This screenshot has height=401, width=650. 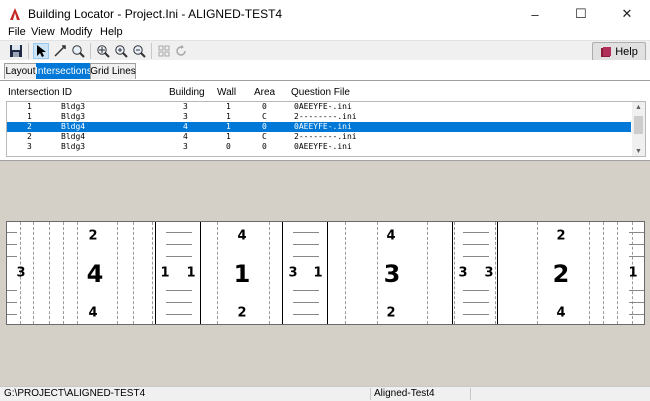 I want to click on cell-building: 4, so click(x=185, y=126).